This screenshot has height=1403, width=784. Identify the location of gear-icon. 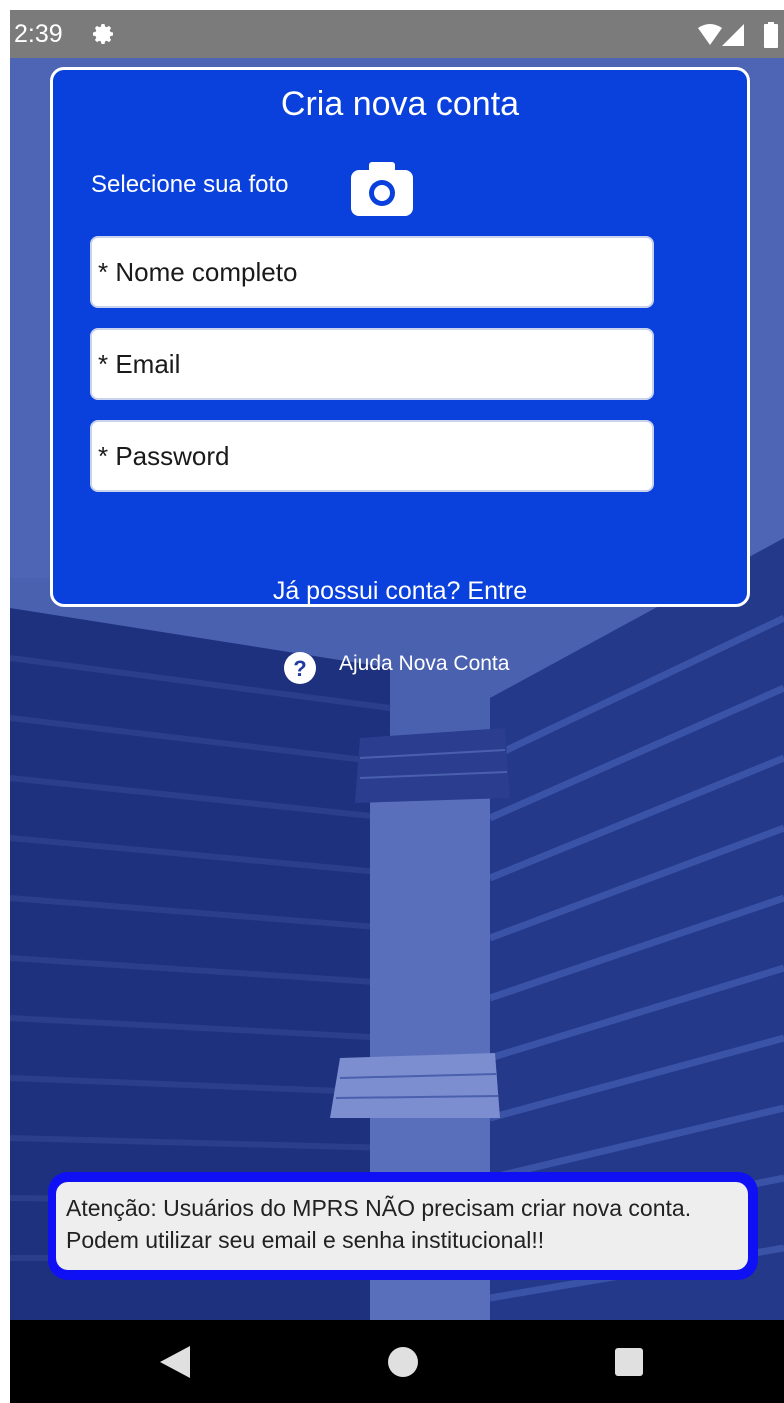
(103, 34).